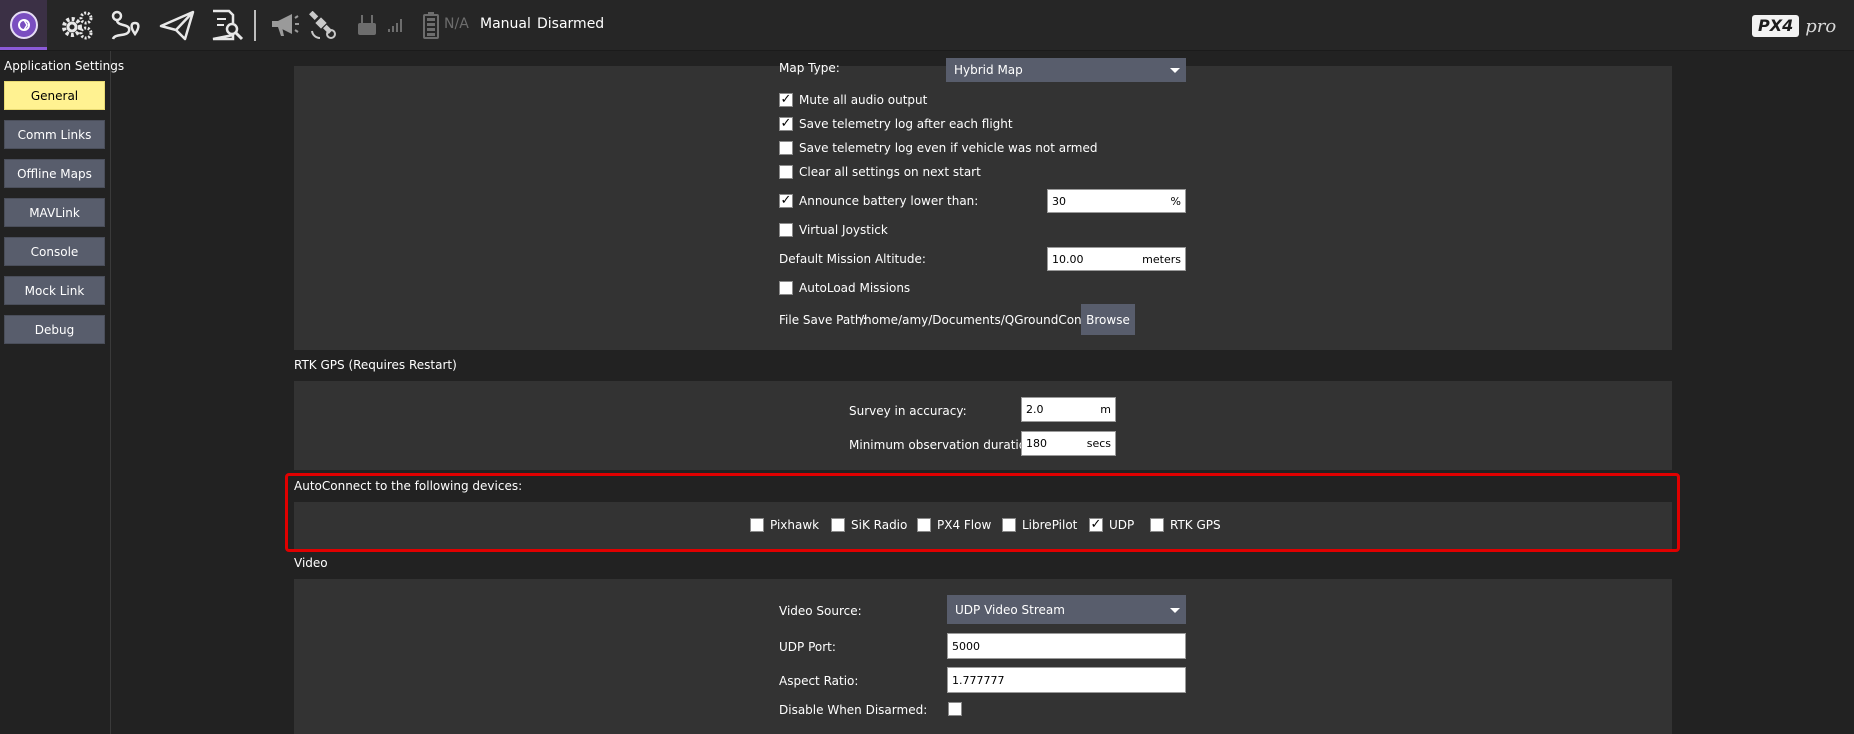  What do you see at coordinates (889, 201) in the screenshot?
I see `announce-battery-label: Announce battery lower than:` at bounding box center [889, 201].